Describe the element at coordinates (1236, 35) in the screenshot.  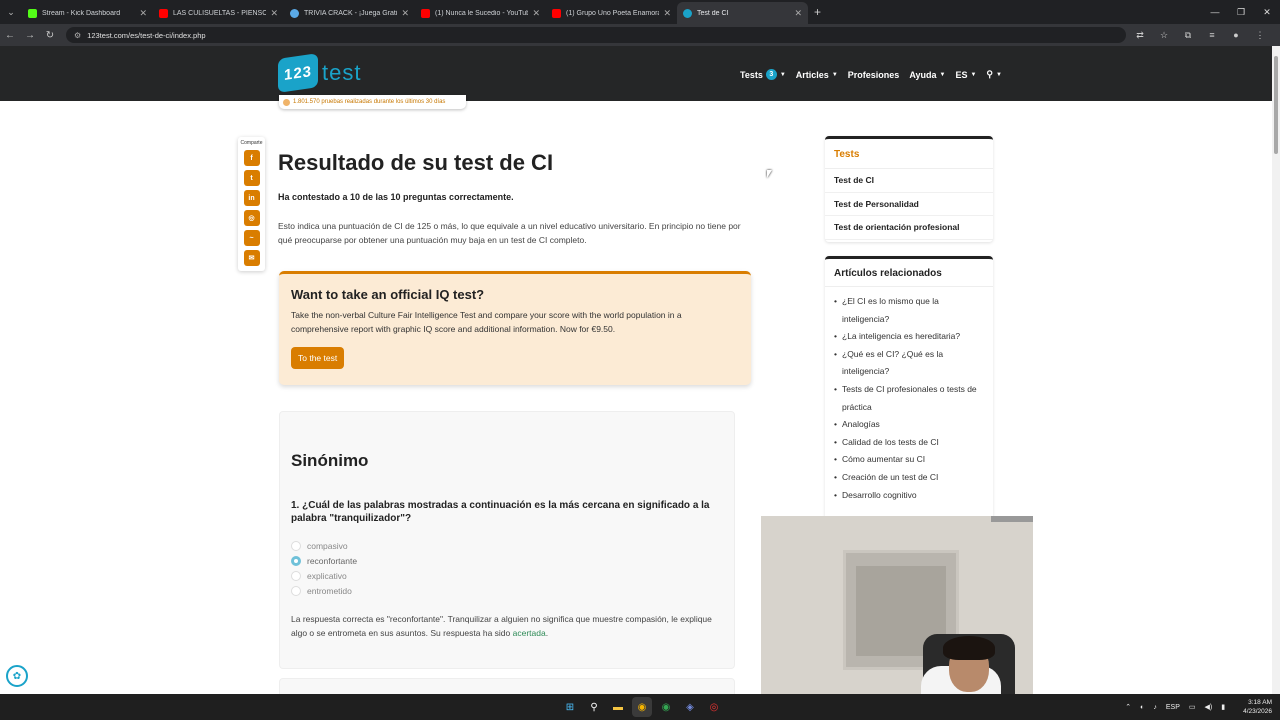
I see `profile-icon: ●` at that location.